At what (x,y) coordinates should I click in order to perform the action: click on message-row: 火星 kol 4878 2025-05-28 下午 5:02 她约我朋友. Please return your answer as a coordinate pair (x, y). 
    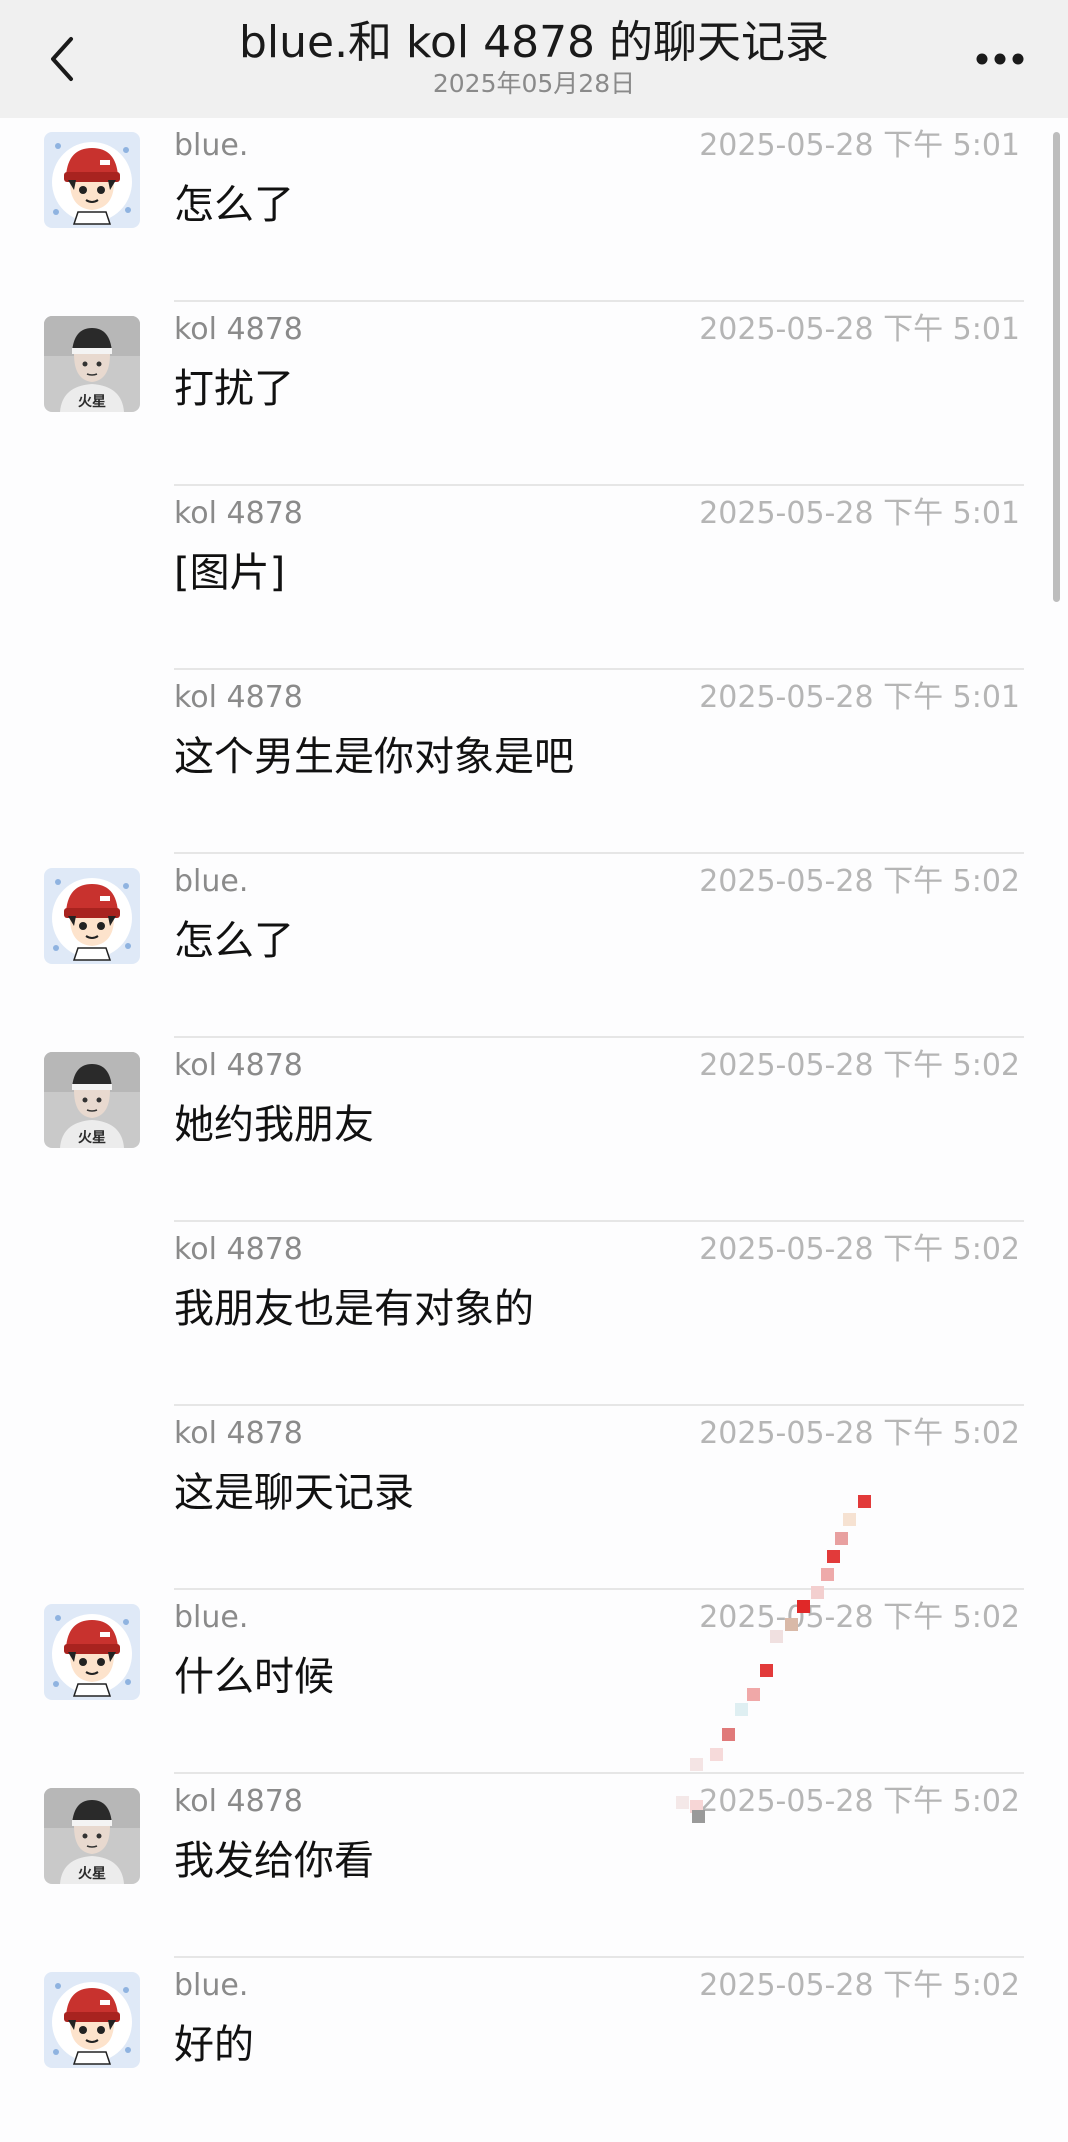
    Looking at the image, I should click on (534, 1130).